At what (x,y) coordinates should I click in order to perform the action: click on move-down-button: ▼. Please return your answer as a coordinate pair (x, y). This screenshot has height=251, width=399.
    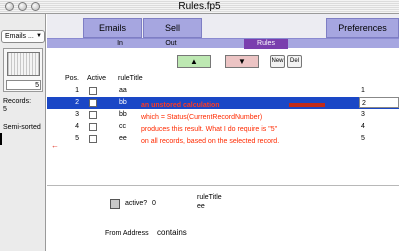
    Looking at the image, I should click on (242, 61).